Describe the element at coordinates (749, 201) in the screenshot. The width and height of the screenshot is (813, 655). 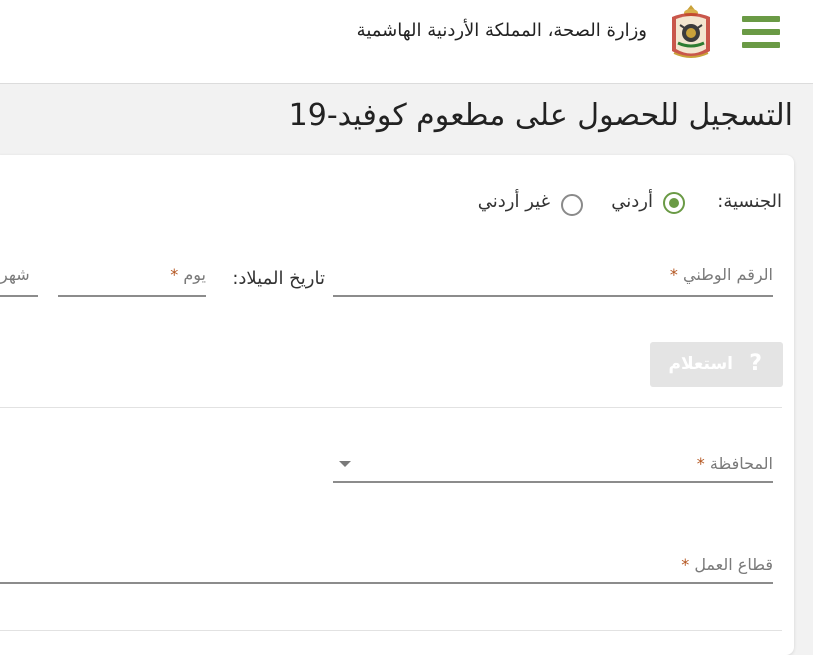
I see `nationality-label: الجنسية:` at that location.